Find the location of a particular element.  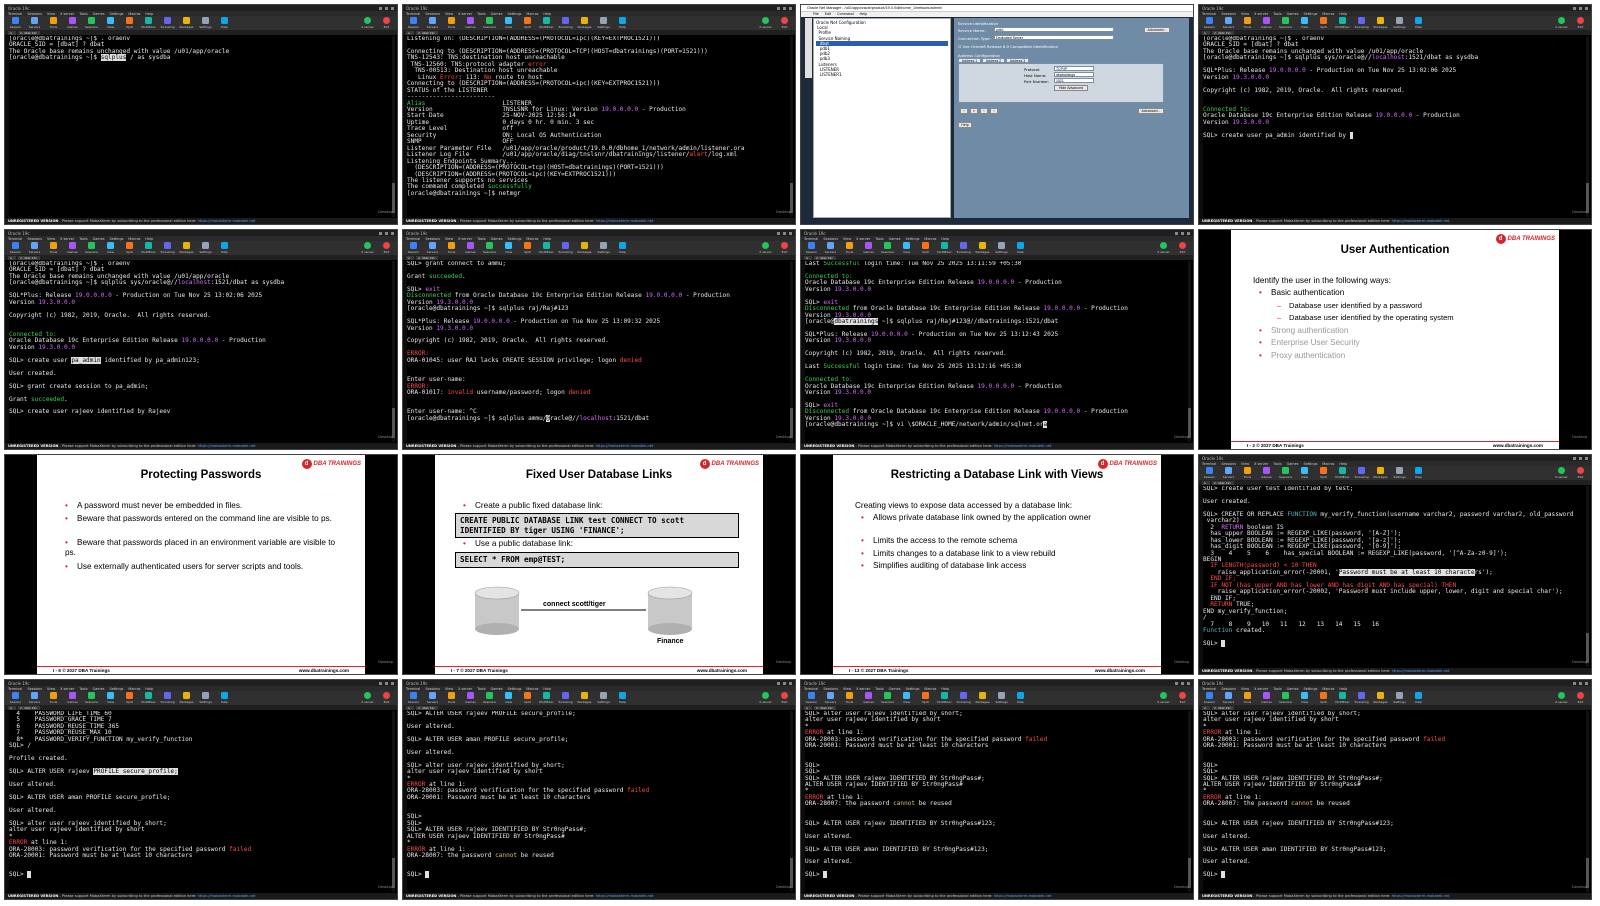

toolbar-split-button: Split is located at coordinates (527, 248).